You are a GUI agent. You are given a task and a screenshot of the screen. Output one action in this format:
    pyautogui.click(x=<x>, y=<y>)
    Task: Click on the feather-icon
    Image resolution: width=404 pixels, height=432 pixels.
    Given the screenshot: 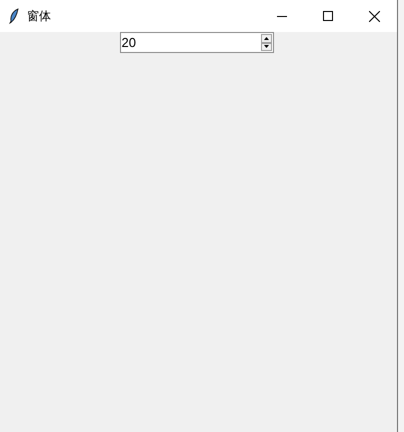 What is the action you would take?
    pyautogui.click(x=14, y=16)
    